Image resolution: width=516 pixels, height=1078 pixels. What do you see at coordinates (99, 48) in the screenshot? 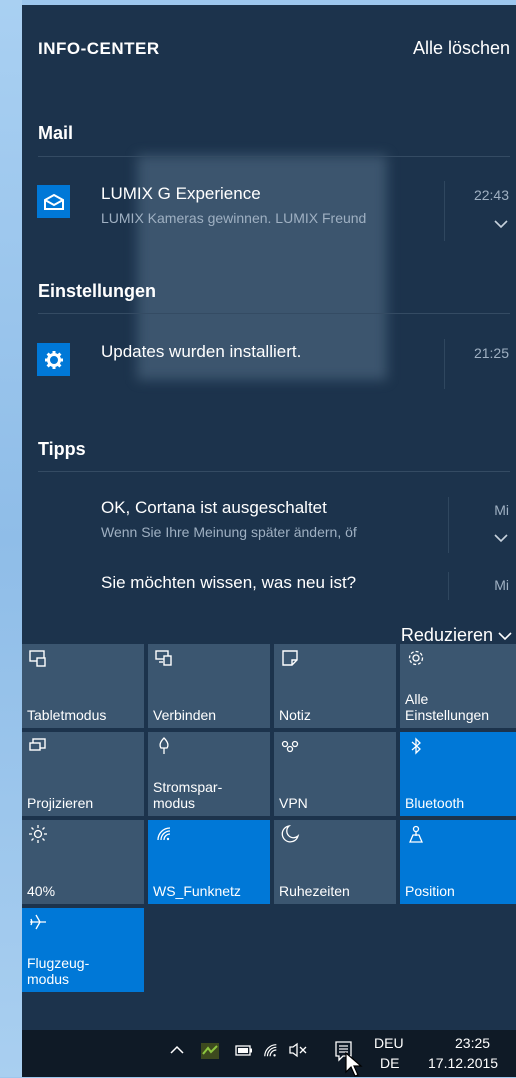
I see `page-title: INFO-CENTER` at bounding box center [99, 48].